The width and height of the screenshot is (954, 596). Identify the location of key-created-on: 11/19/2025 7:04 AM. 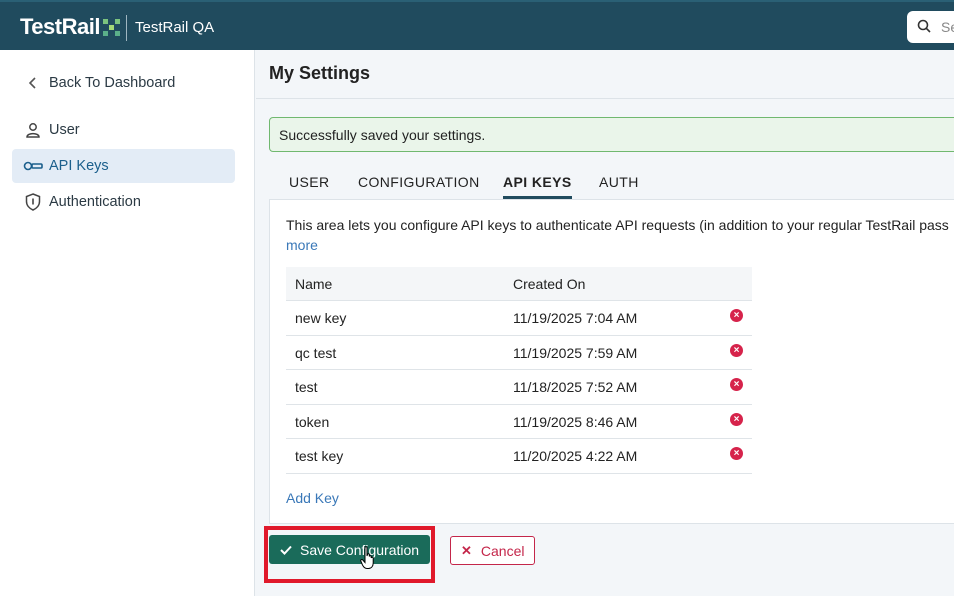
(575, 318).